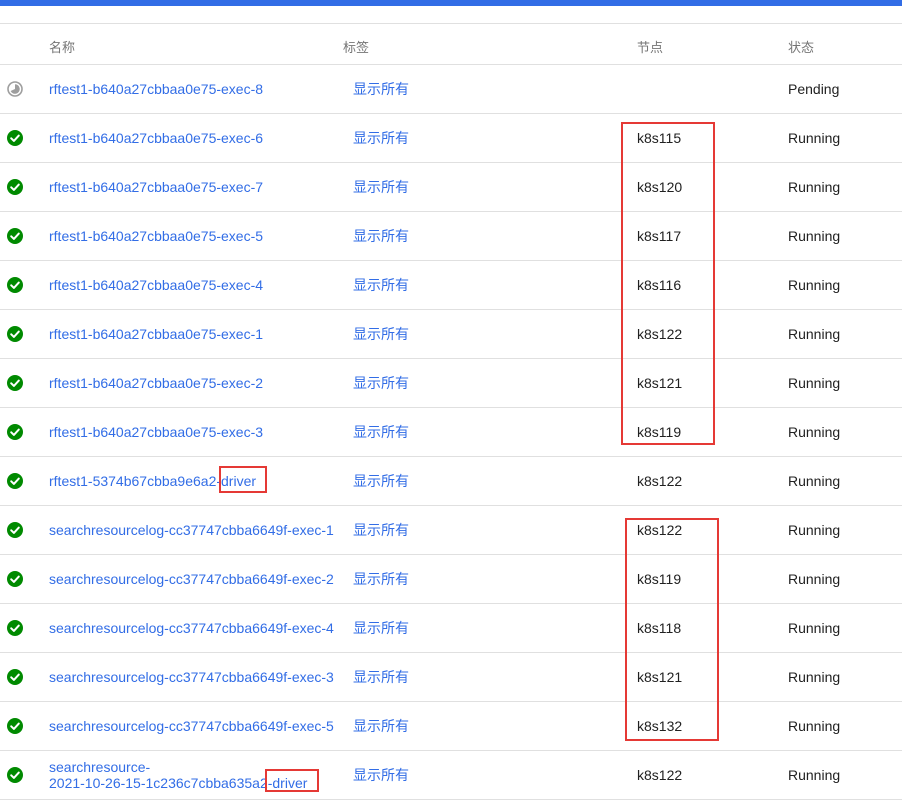  What do you see at coordinates (156, 236) in the screenshot?
I see `pod-name-link: rftest1-b640a27cbbaa0e75-exec-5` at bounding box center [156, 236].